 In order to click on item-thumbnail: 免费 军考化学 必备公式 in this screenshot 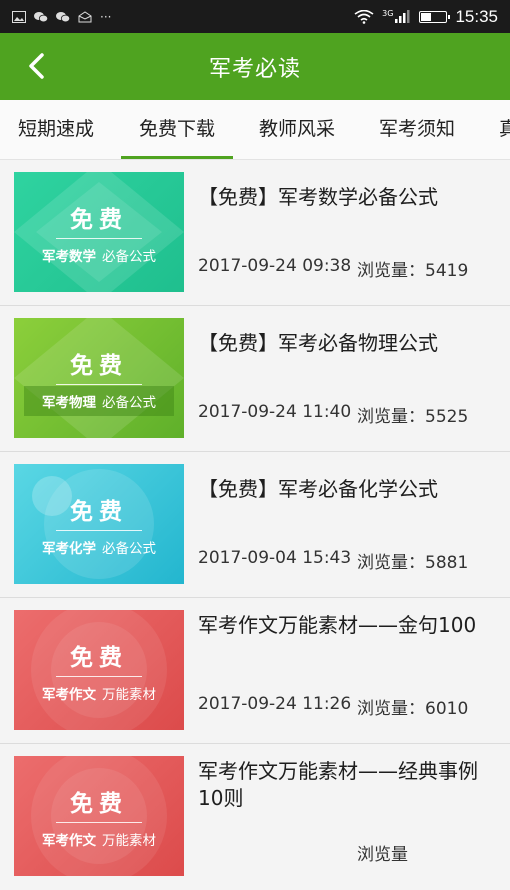, I will do `click(99, 524)`.